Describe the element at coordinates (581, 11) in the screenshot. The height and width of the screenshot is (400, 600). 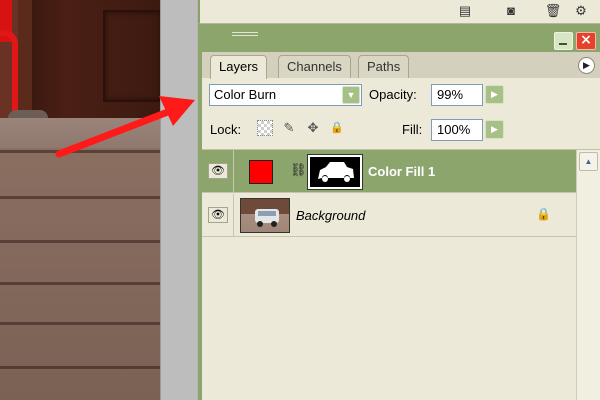
I see `settings-icon: ⚙` at that location.